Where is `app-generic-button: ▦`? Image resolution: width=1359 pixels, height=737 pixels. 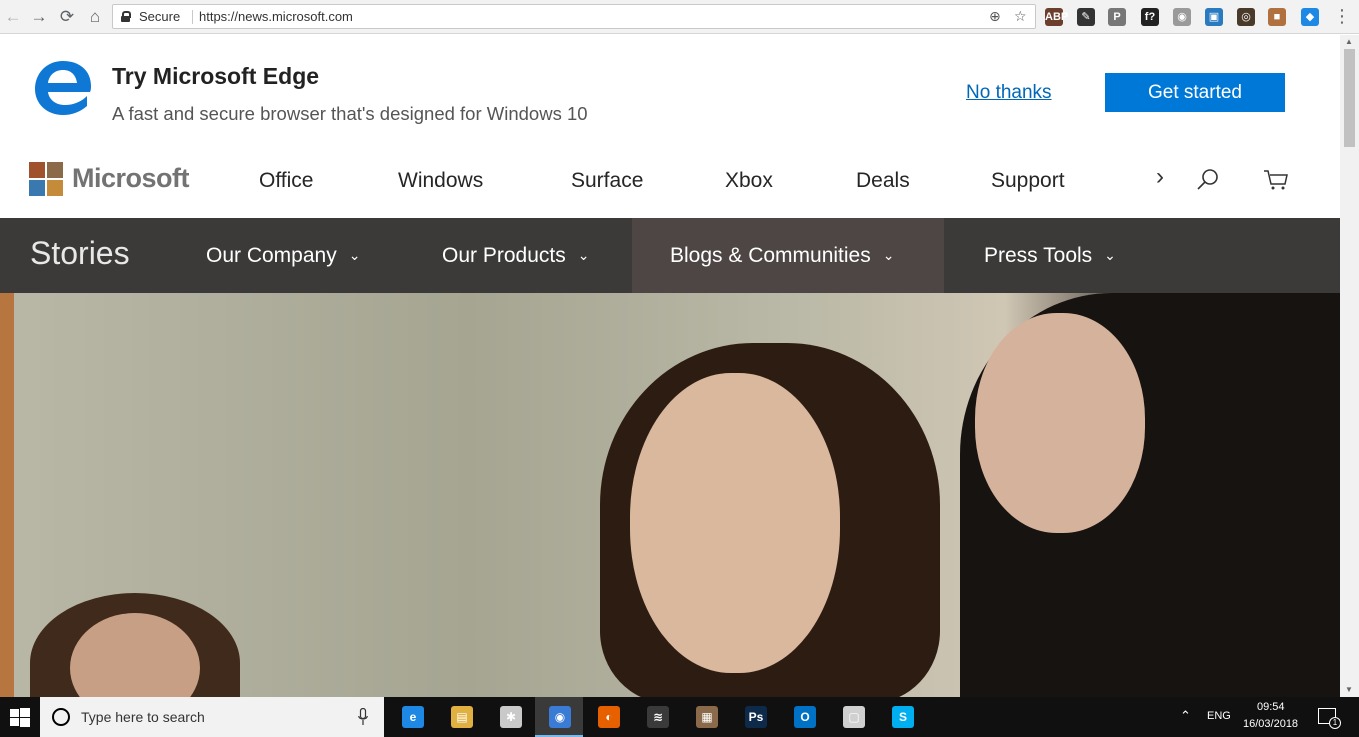
app-generic-button: ▦ is located at coordinates (706, 717).